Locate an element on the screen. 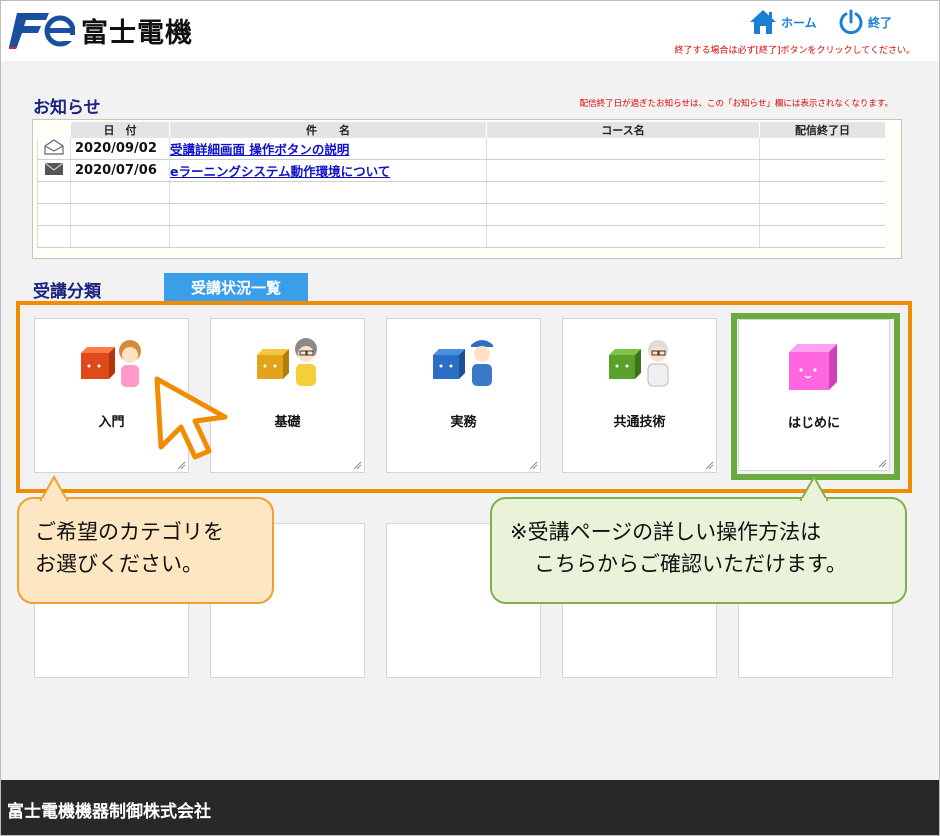  exit-label: 終了 is located at coordinates (880, 22).